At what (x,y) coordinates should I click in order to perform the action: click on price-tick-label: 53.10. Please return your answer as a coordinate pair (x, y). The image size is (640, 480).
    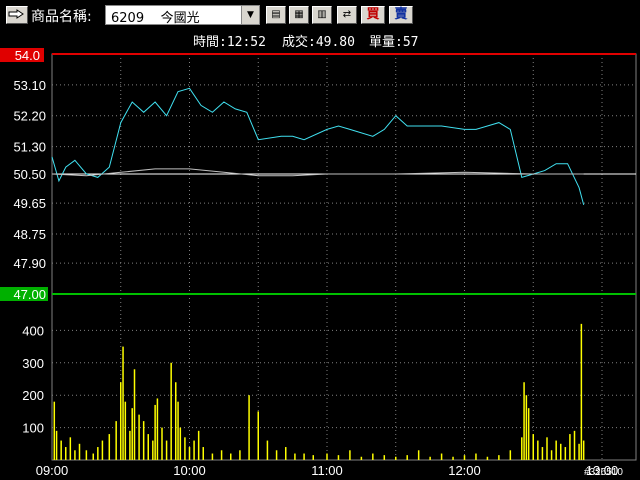
    Looking at the image, I should click on (29, 85).